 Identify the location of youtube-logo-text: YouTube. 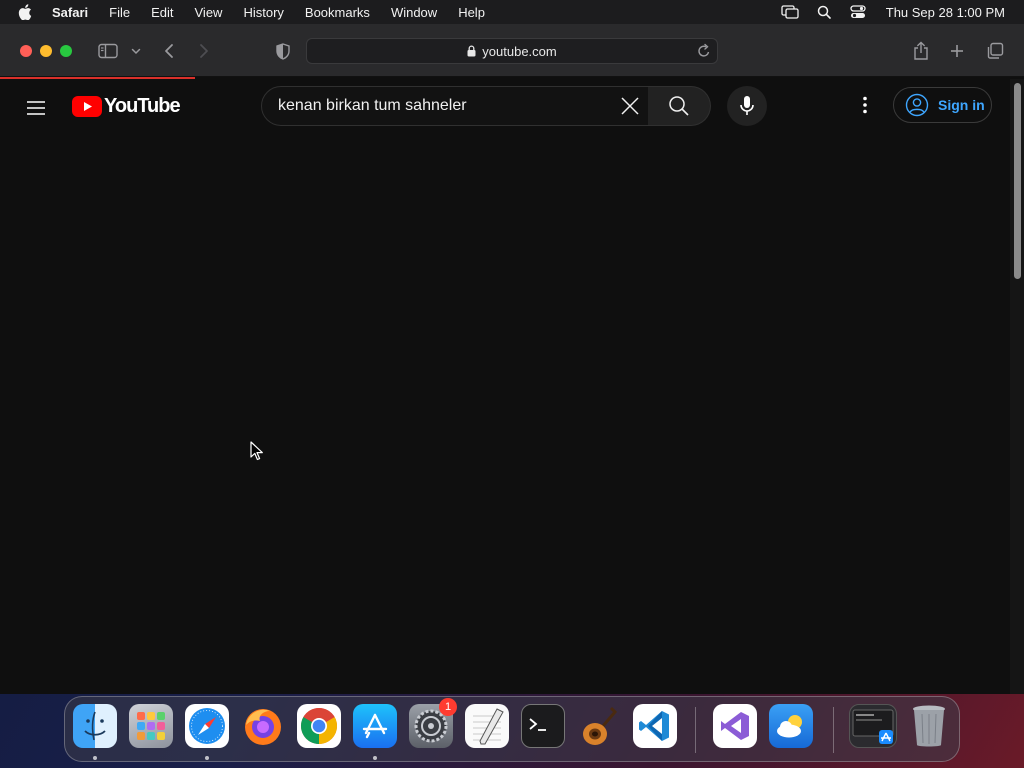
(142, 105).